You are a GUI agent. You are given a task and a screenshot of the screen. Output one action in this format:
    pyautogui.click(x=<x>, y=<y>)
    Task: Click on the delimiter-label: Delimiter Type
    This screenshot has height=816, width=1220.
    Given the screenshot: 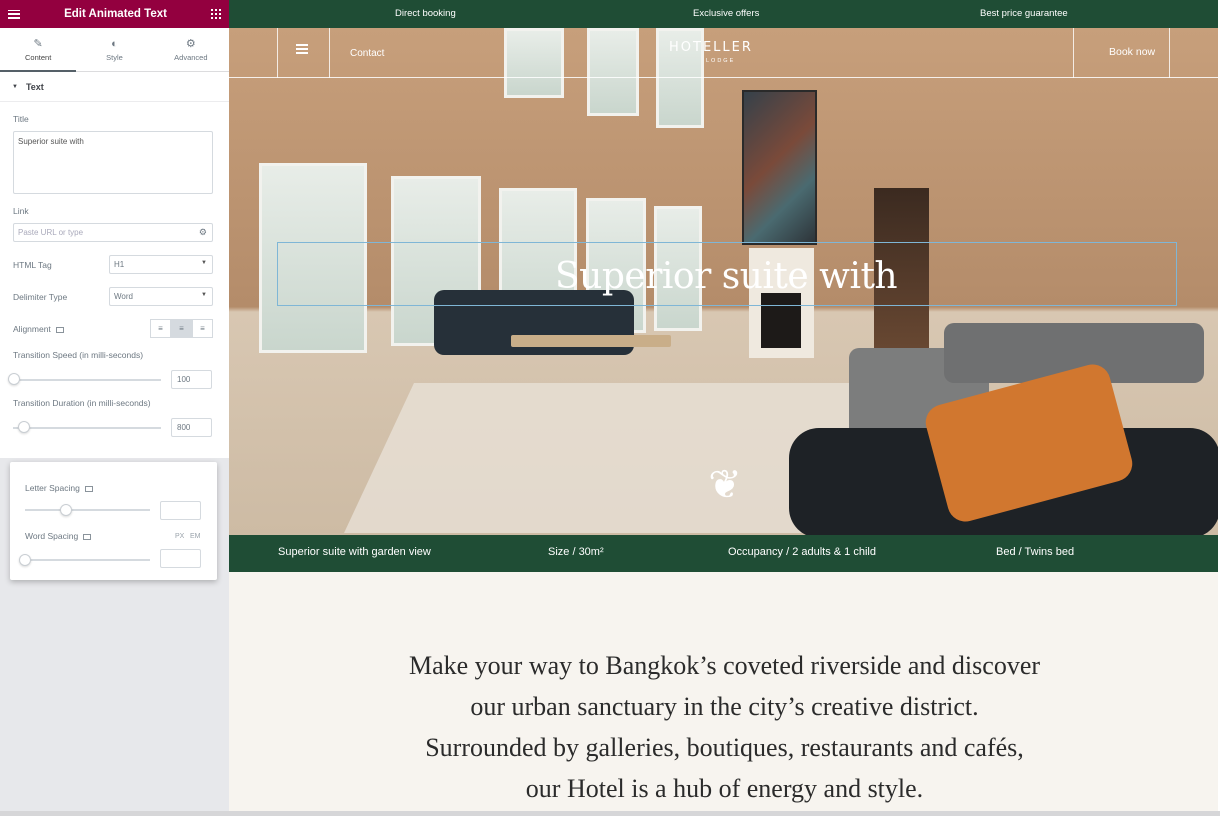 What is the action you would take?
    pyautogui.click(x=40, y=297)
    